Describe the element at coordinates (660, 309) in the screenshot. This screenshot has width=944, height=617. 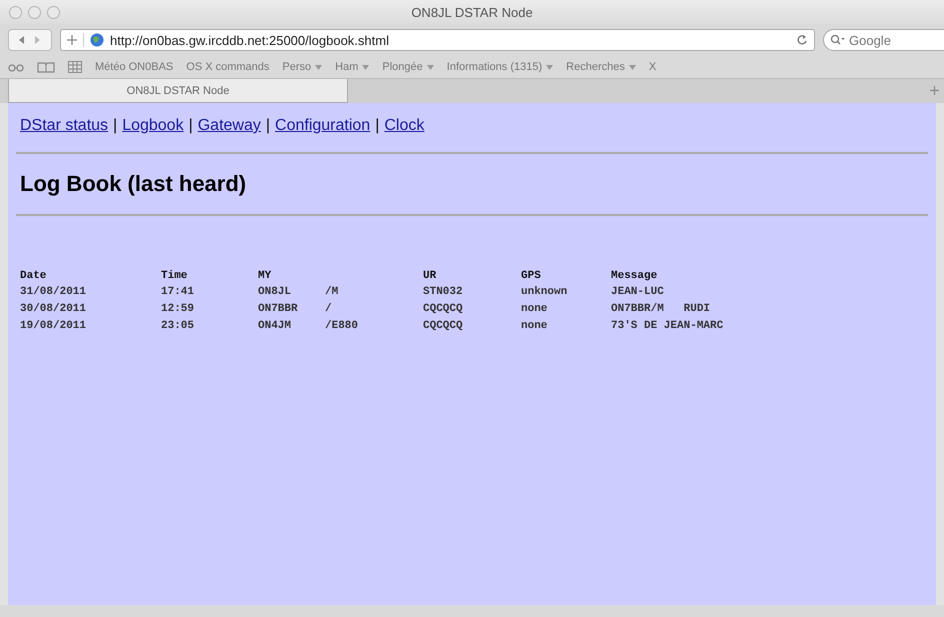
I see `table-cell: ON7BBR/M RUDI` at that location.